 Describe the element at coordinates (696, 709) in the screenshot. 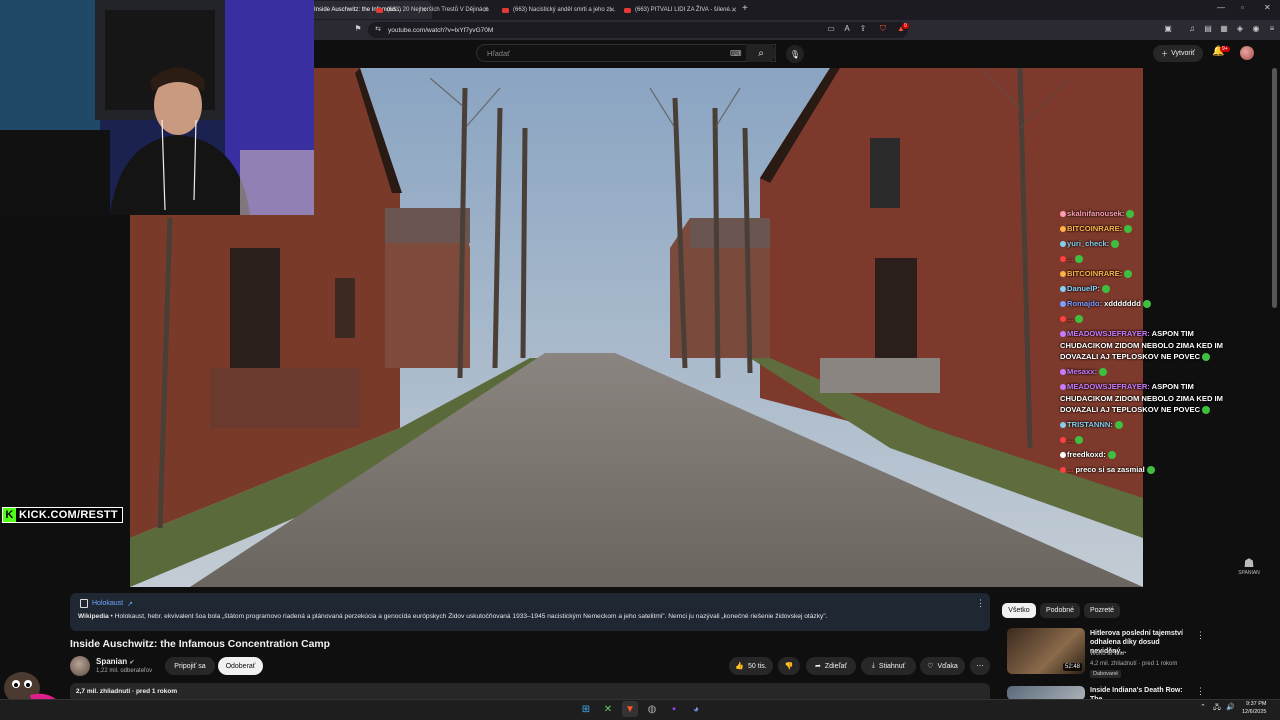

I see `discord-icon: ◕` at that location.